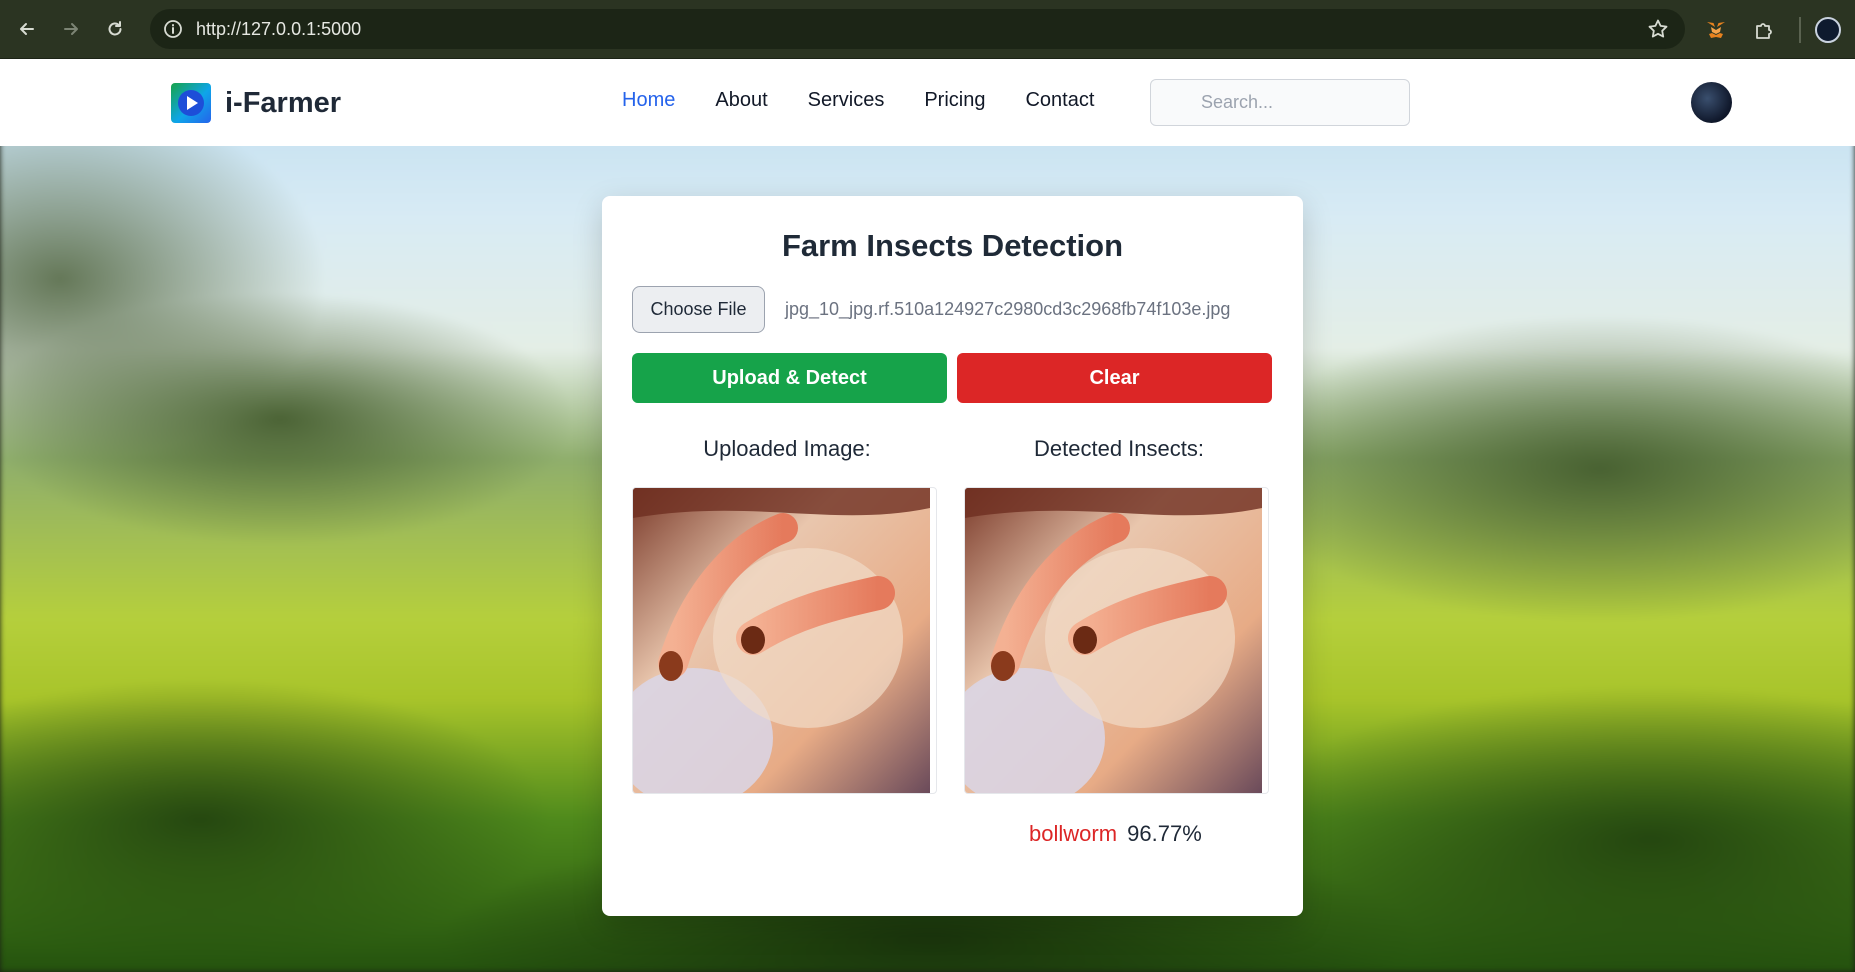 The width and height of the screenshot is (1855, 972). Describe the element at coordinates (698, 309) in the screenshot. I see `choose-file-button: Choose File` at that location.